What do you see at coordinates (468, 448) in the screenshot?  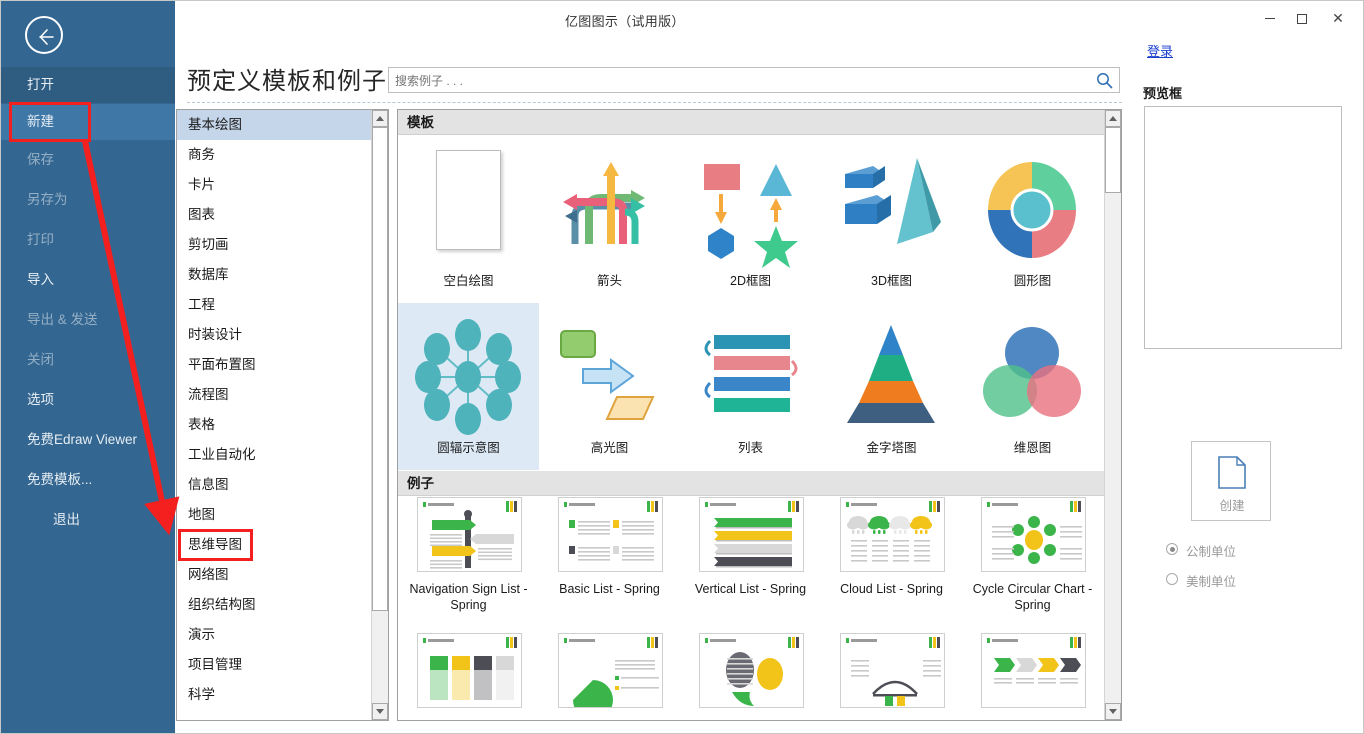 I see `template-label: 圆辐示意图` at bounding box center [468, 448].